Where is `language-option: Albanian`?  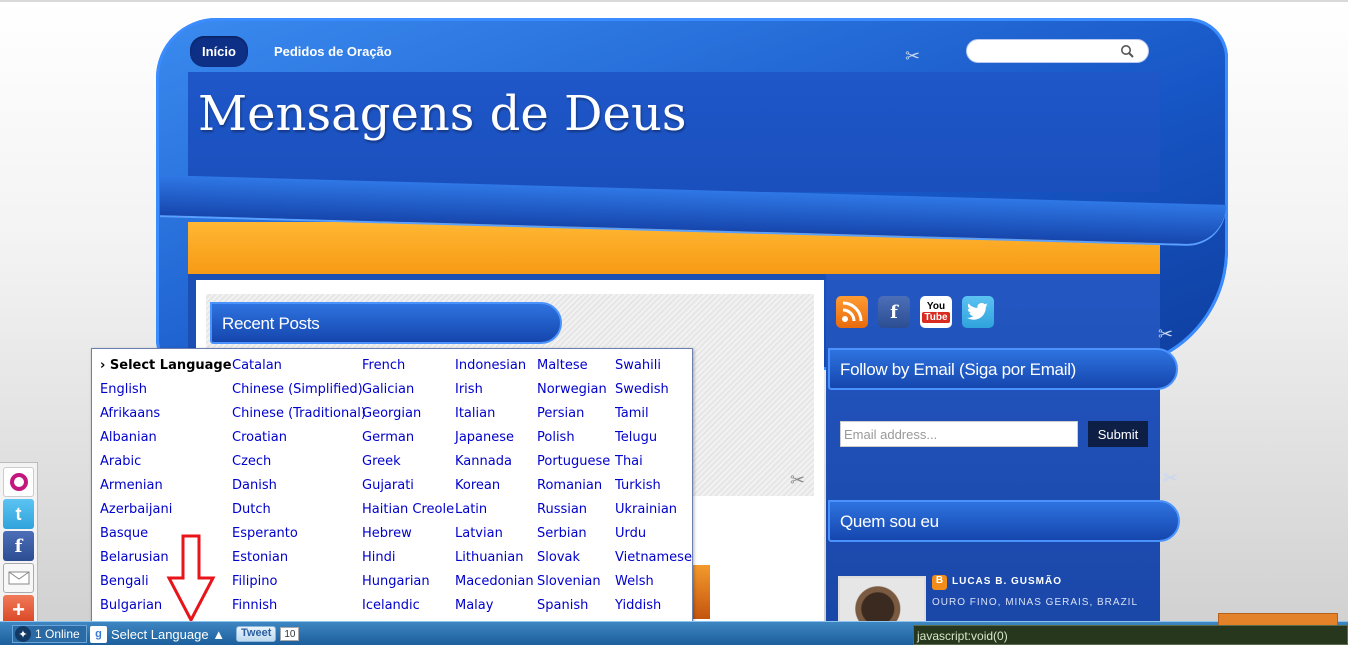
language-option: Albanian is located at coordinates (166, 441).